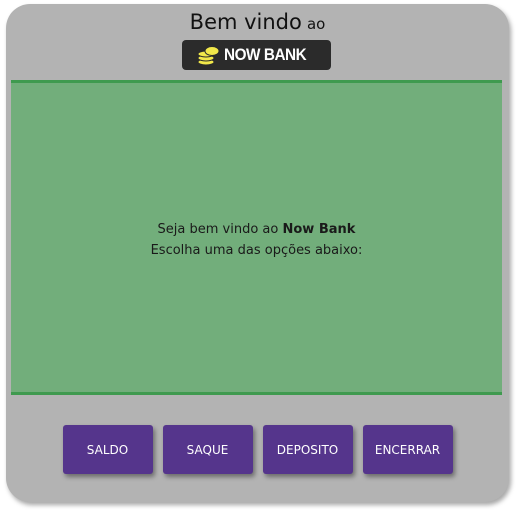 Image resolution: width=517 pixels, height=514 pixels. I want to click on now-bank-logo: NOW BANK, so click(256, 55).